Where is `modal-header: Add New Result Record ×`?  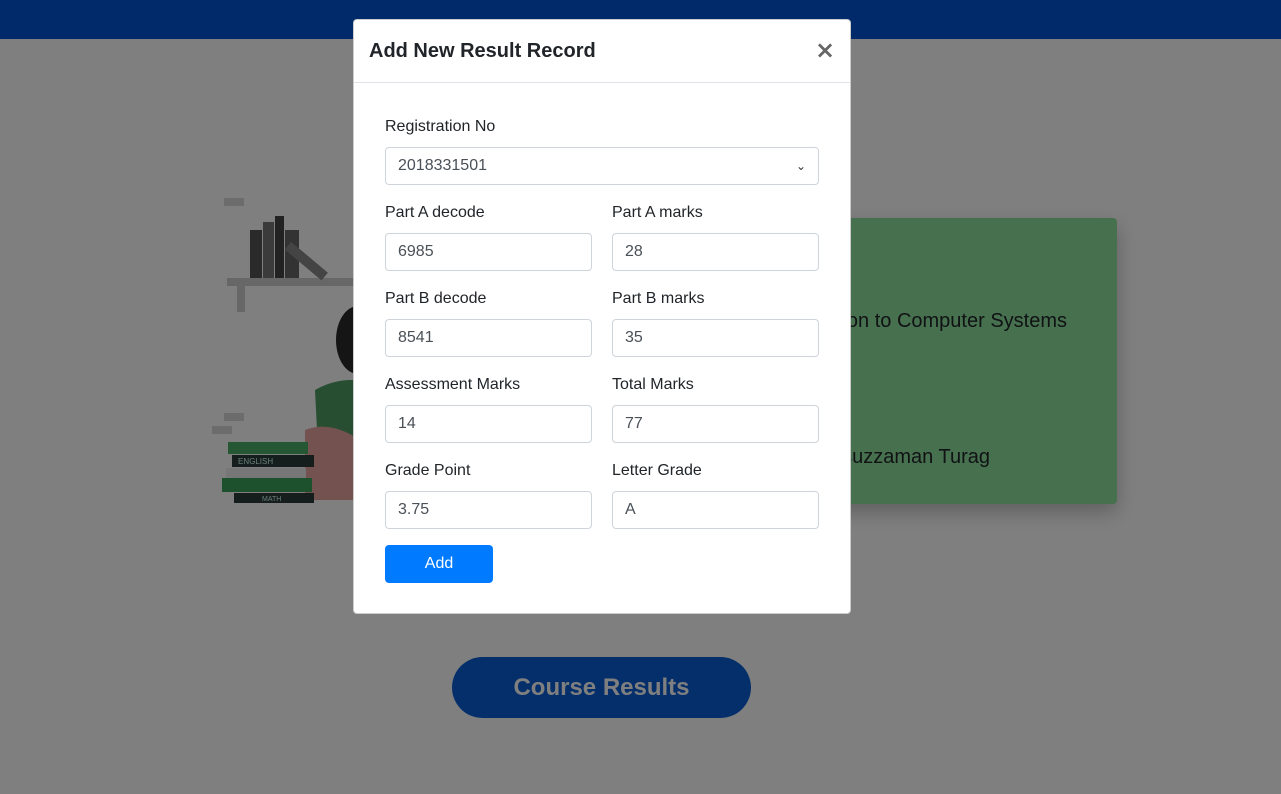 modal-header: Add New Result Record × is located at coordinates (602, 51).